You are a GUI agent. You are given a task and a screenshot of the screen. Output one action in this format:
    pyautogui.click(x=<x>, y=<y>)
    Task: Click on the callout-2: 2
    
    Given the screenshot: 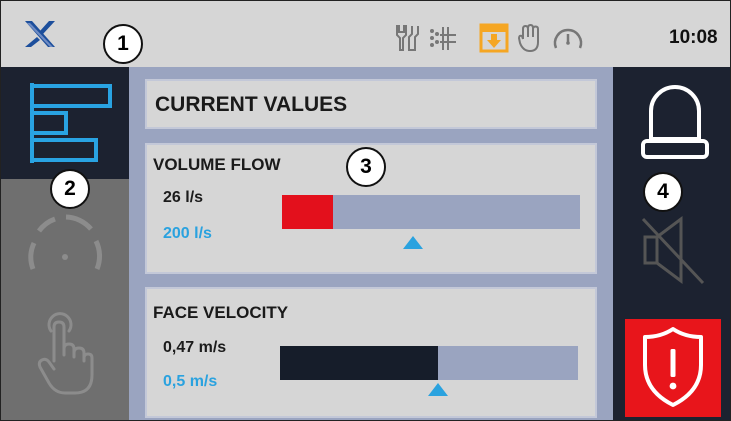 What is the action you would take?
    pyautogui.click(x=70, y=189)
    